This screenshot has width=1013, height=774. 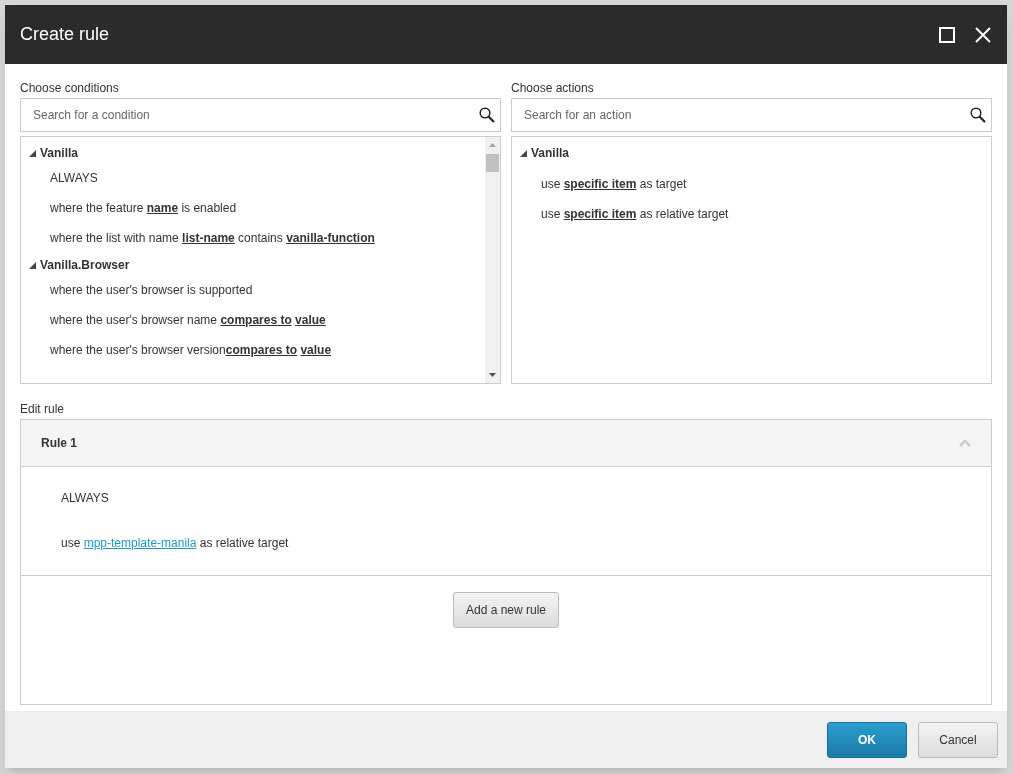 I want to click on maximize-icon, so click(x=947, y=34).